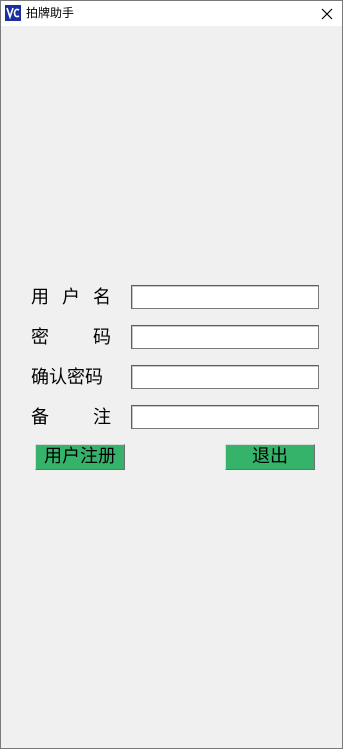  I want to click on window-title: 拍牌助手, so click(50, 13).